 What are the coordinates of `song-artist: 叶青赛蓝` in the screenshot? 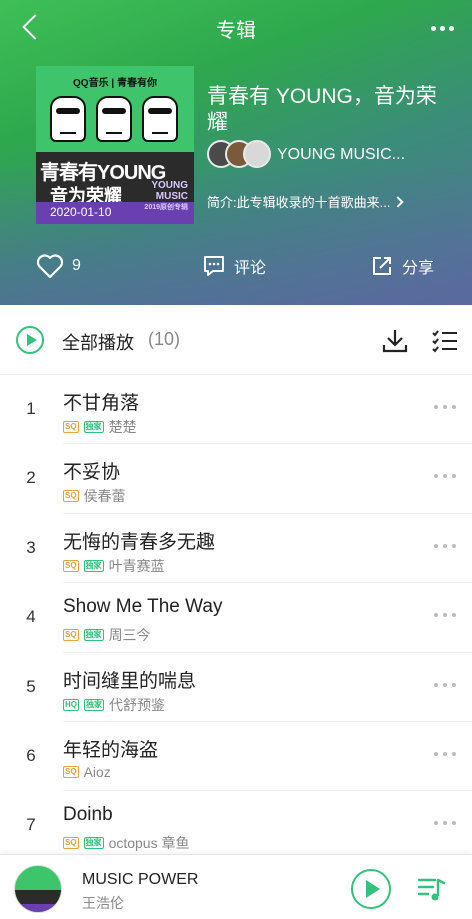 It's located at (136, 565).